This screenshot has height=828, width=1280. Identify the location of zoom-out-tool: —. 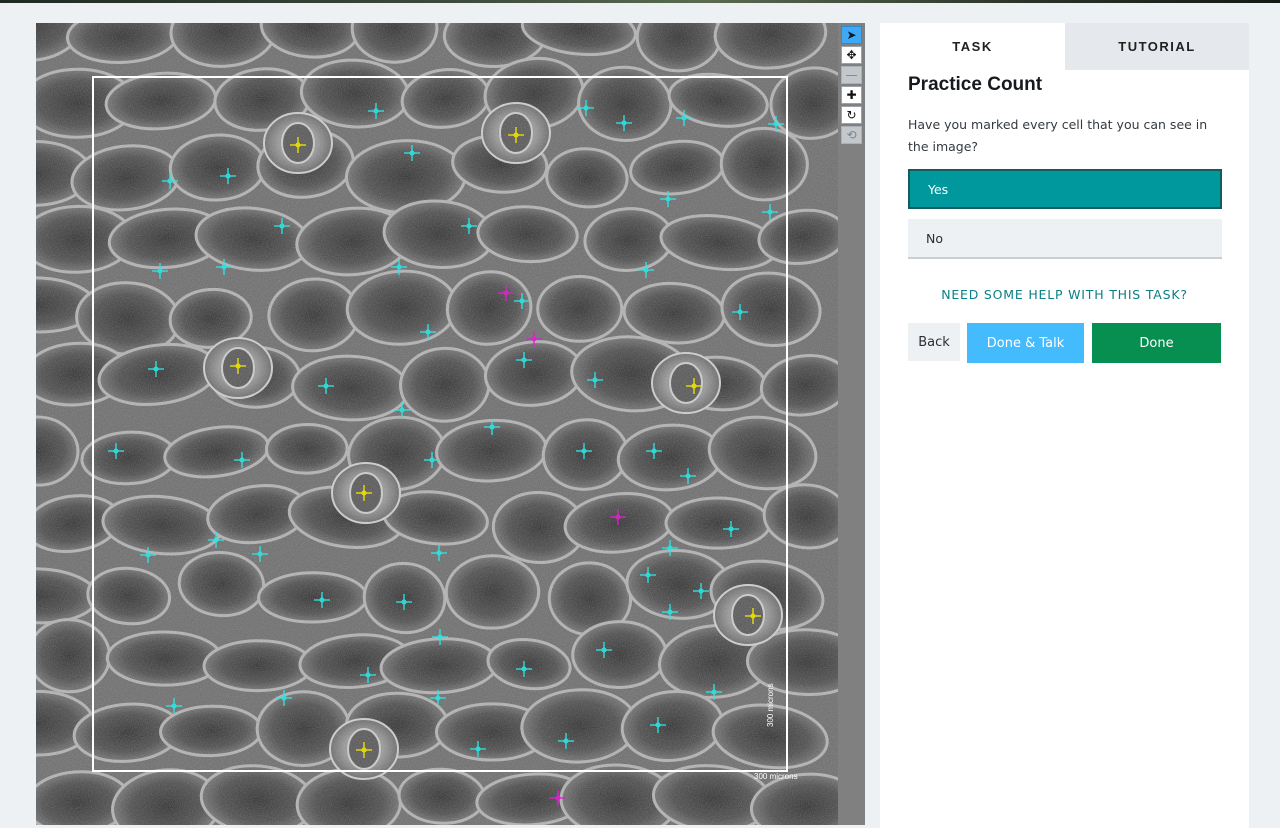
(851, 75).